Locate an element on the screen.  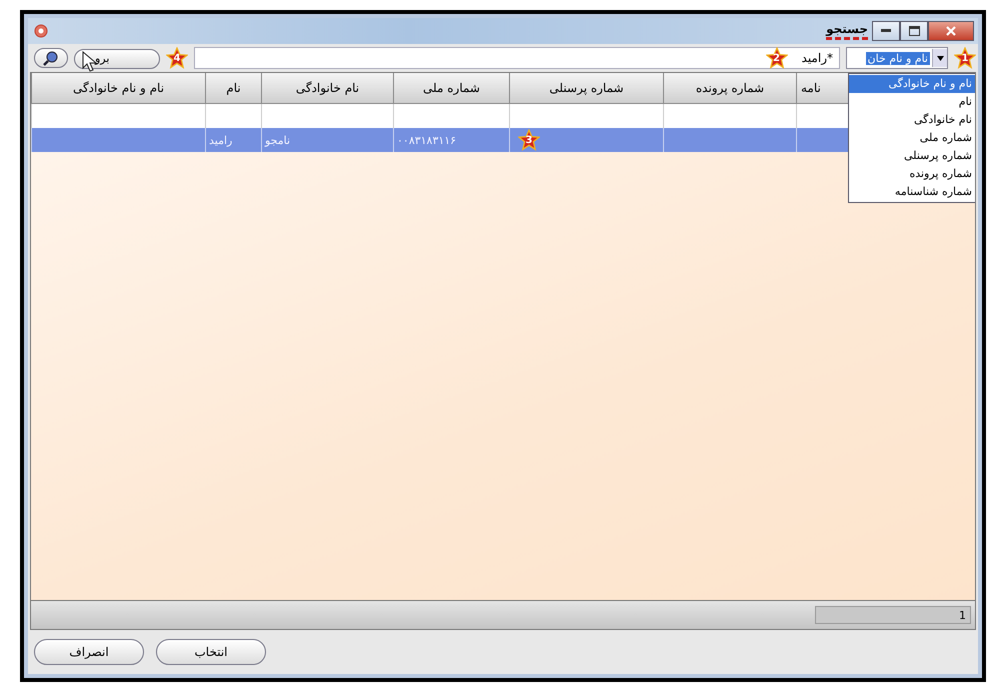
dropdown-option: شماره ملی is located at coordinates (912, 138).